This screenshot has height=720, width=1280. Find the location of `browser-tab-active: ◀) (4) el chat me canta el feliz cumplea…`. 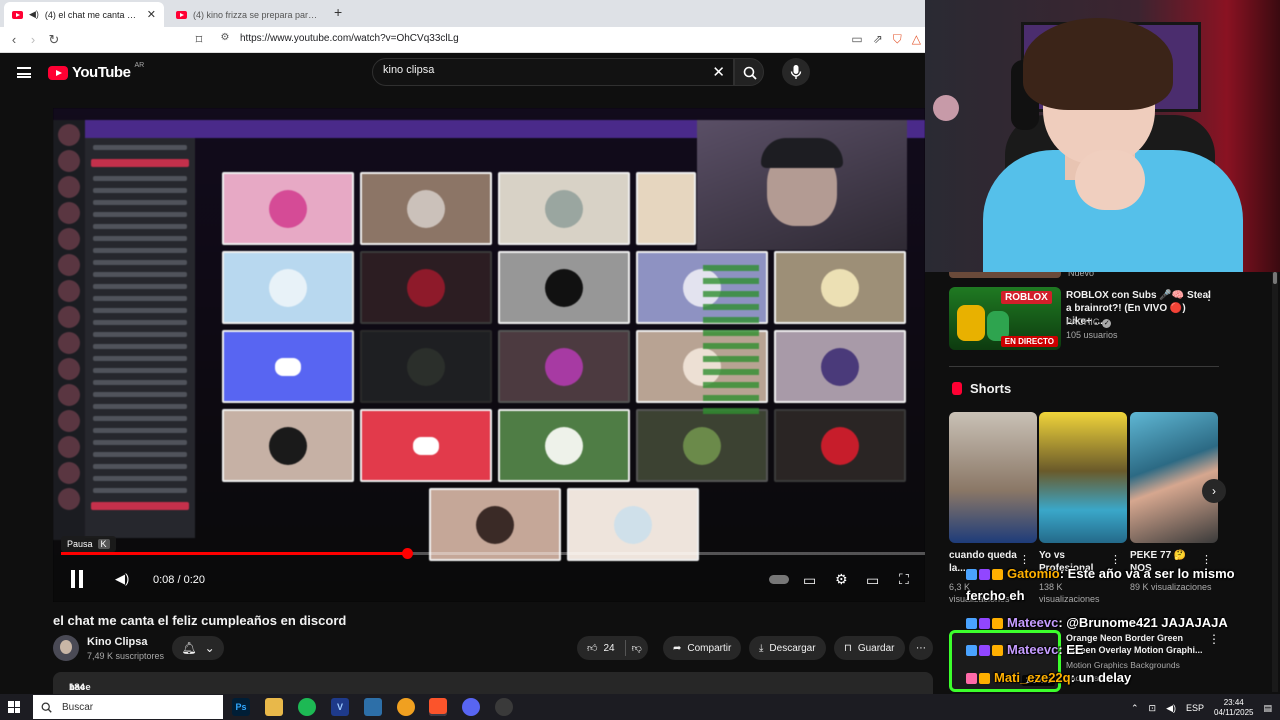

browser-tab-active: ◀) (4) el chat me canta el feliz cumplea… is located at coordinates (84, 14).